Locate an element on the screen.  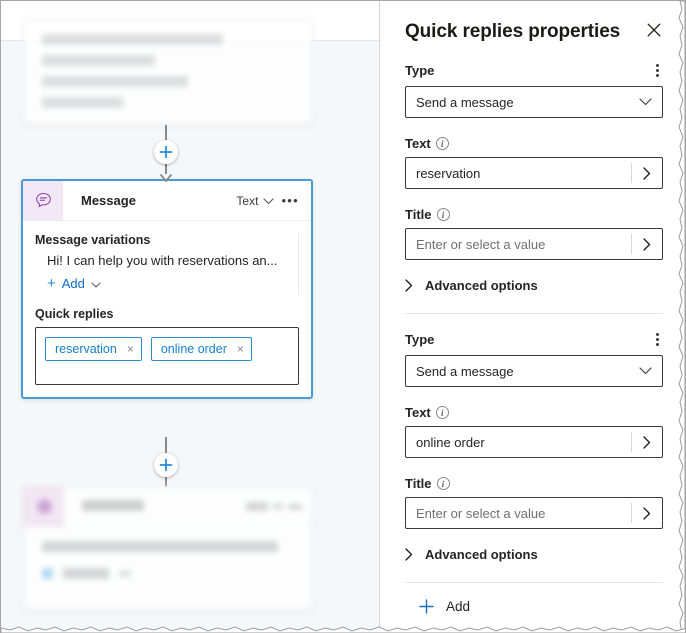
add-variation-button: + Add is located at coordinates (74, 283).